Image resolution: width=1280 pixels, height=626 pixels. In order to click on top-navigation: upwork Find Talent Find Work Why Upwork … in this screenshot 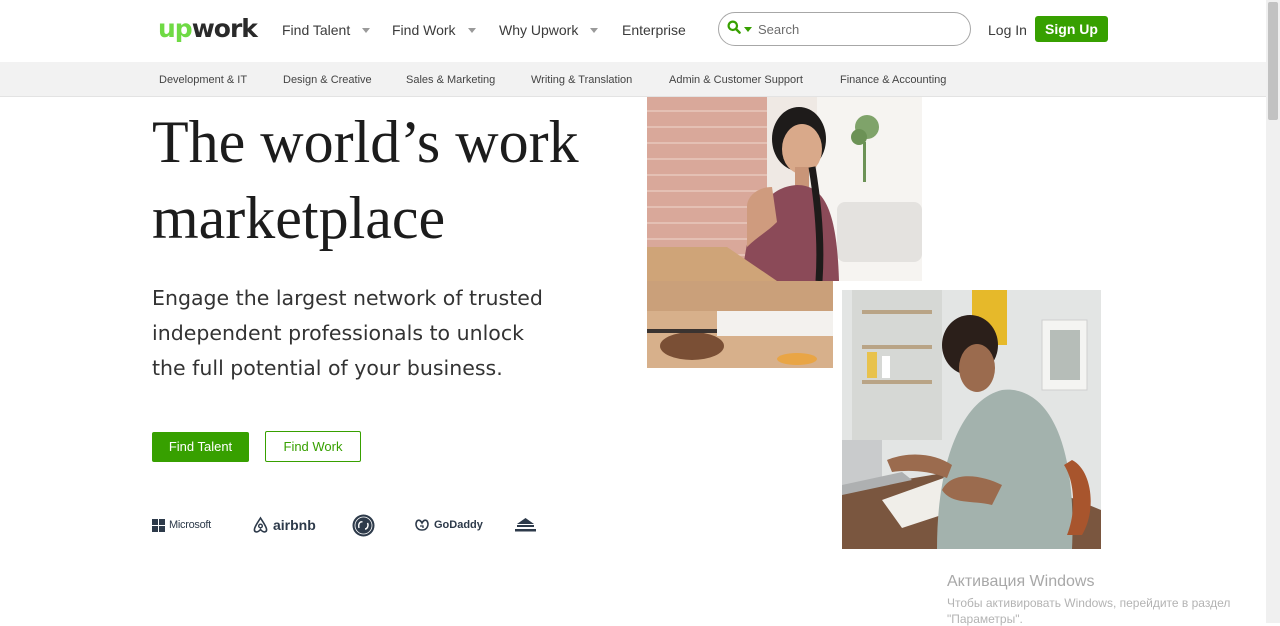, I will do `click(633, 31)`.